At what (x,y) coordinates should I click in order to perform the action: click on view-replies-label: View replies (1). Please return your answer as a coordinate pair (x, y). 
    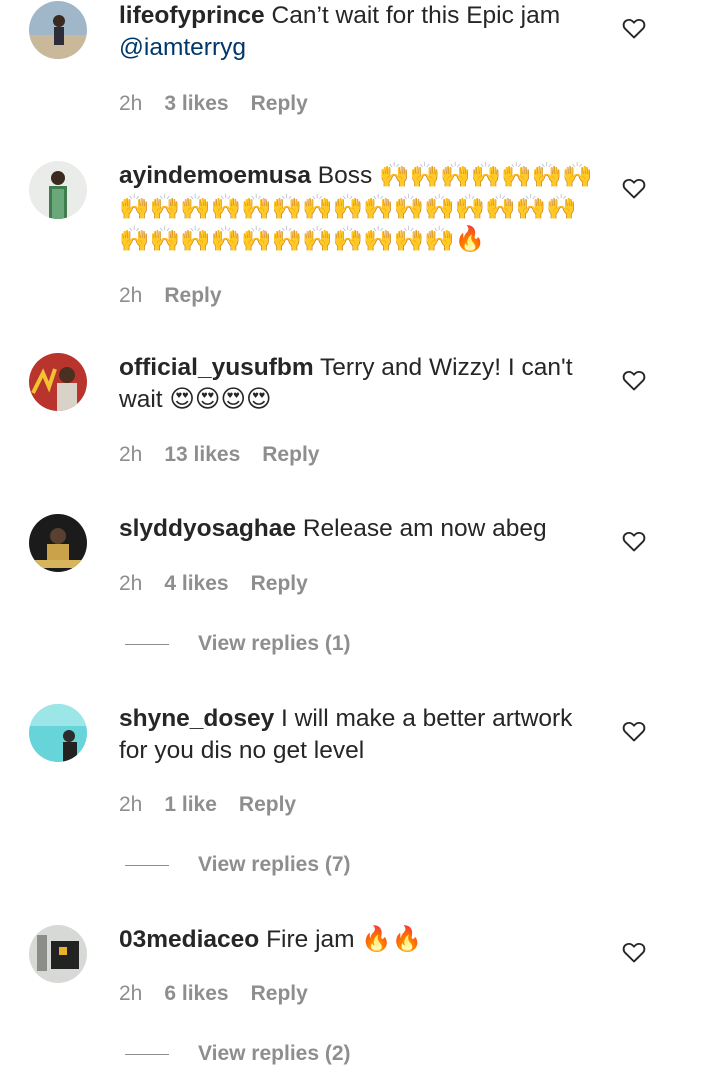
    Looking at the image, I should click on (274, 643).